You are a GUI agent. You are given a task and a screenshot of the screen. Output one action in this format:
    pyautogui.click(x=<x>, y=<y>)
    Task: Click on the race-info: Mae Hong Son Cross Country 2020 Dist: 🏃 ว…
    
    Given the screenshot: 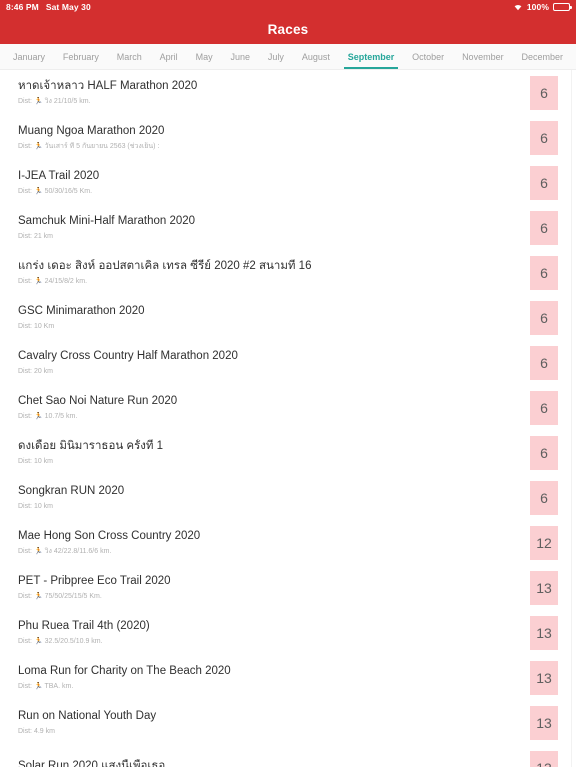 What is the action you would take?
    pyautogui.click(x=274, y=543)
    